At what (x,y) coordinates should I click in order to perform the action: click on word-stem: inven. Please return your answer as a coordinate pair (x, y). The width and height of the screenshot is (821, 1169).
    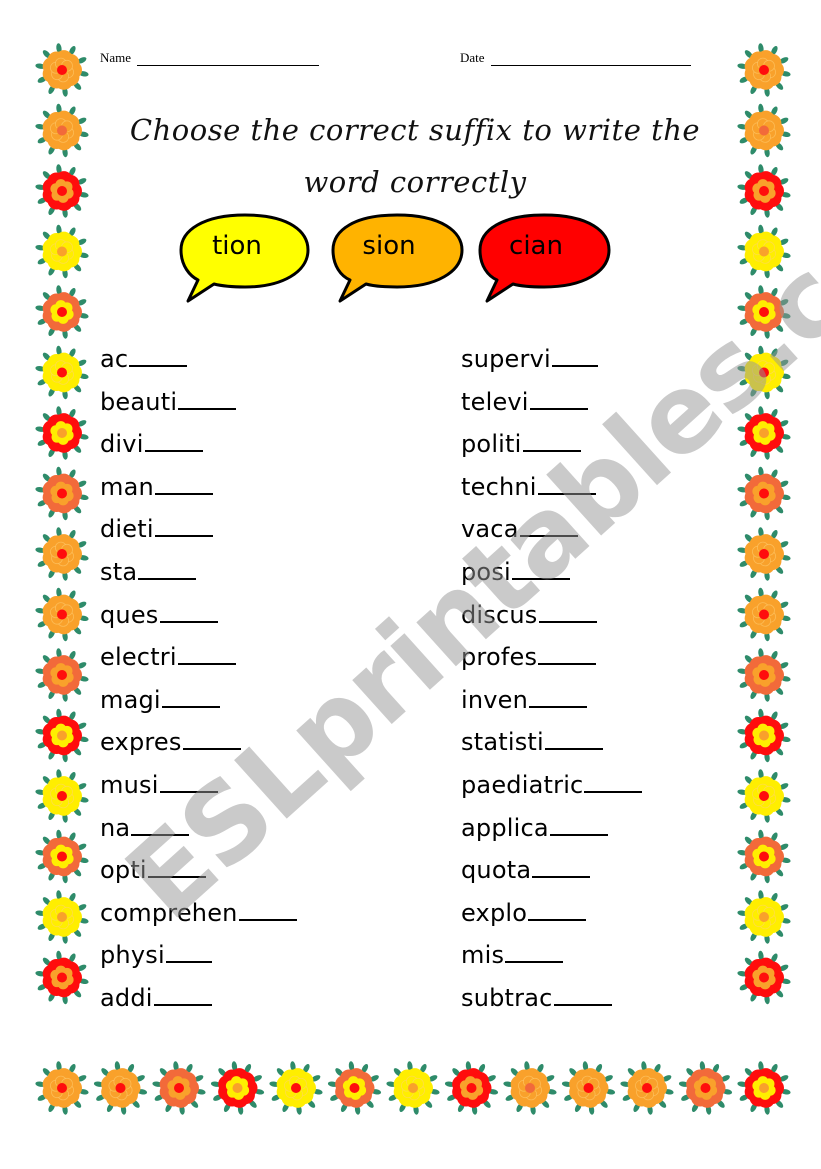
    Looking at the image, I should click on (495, 699).